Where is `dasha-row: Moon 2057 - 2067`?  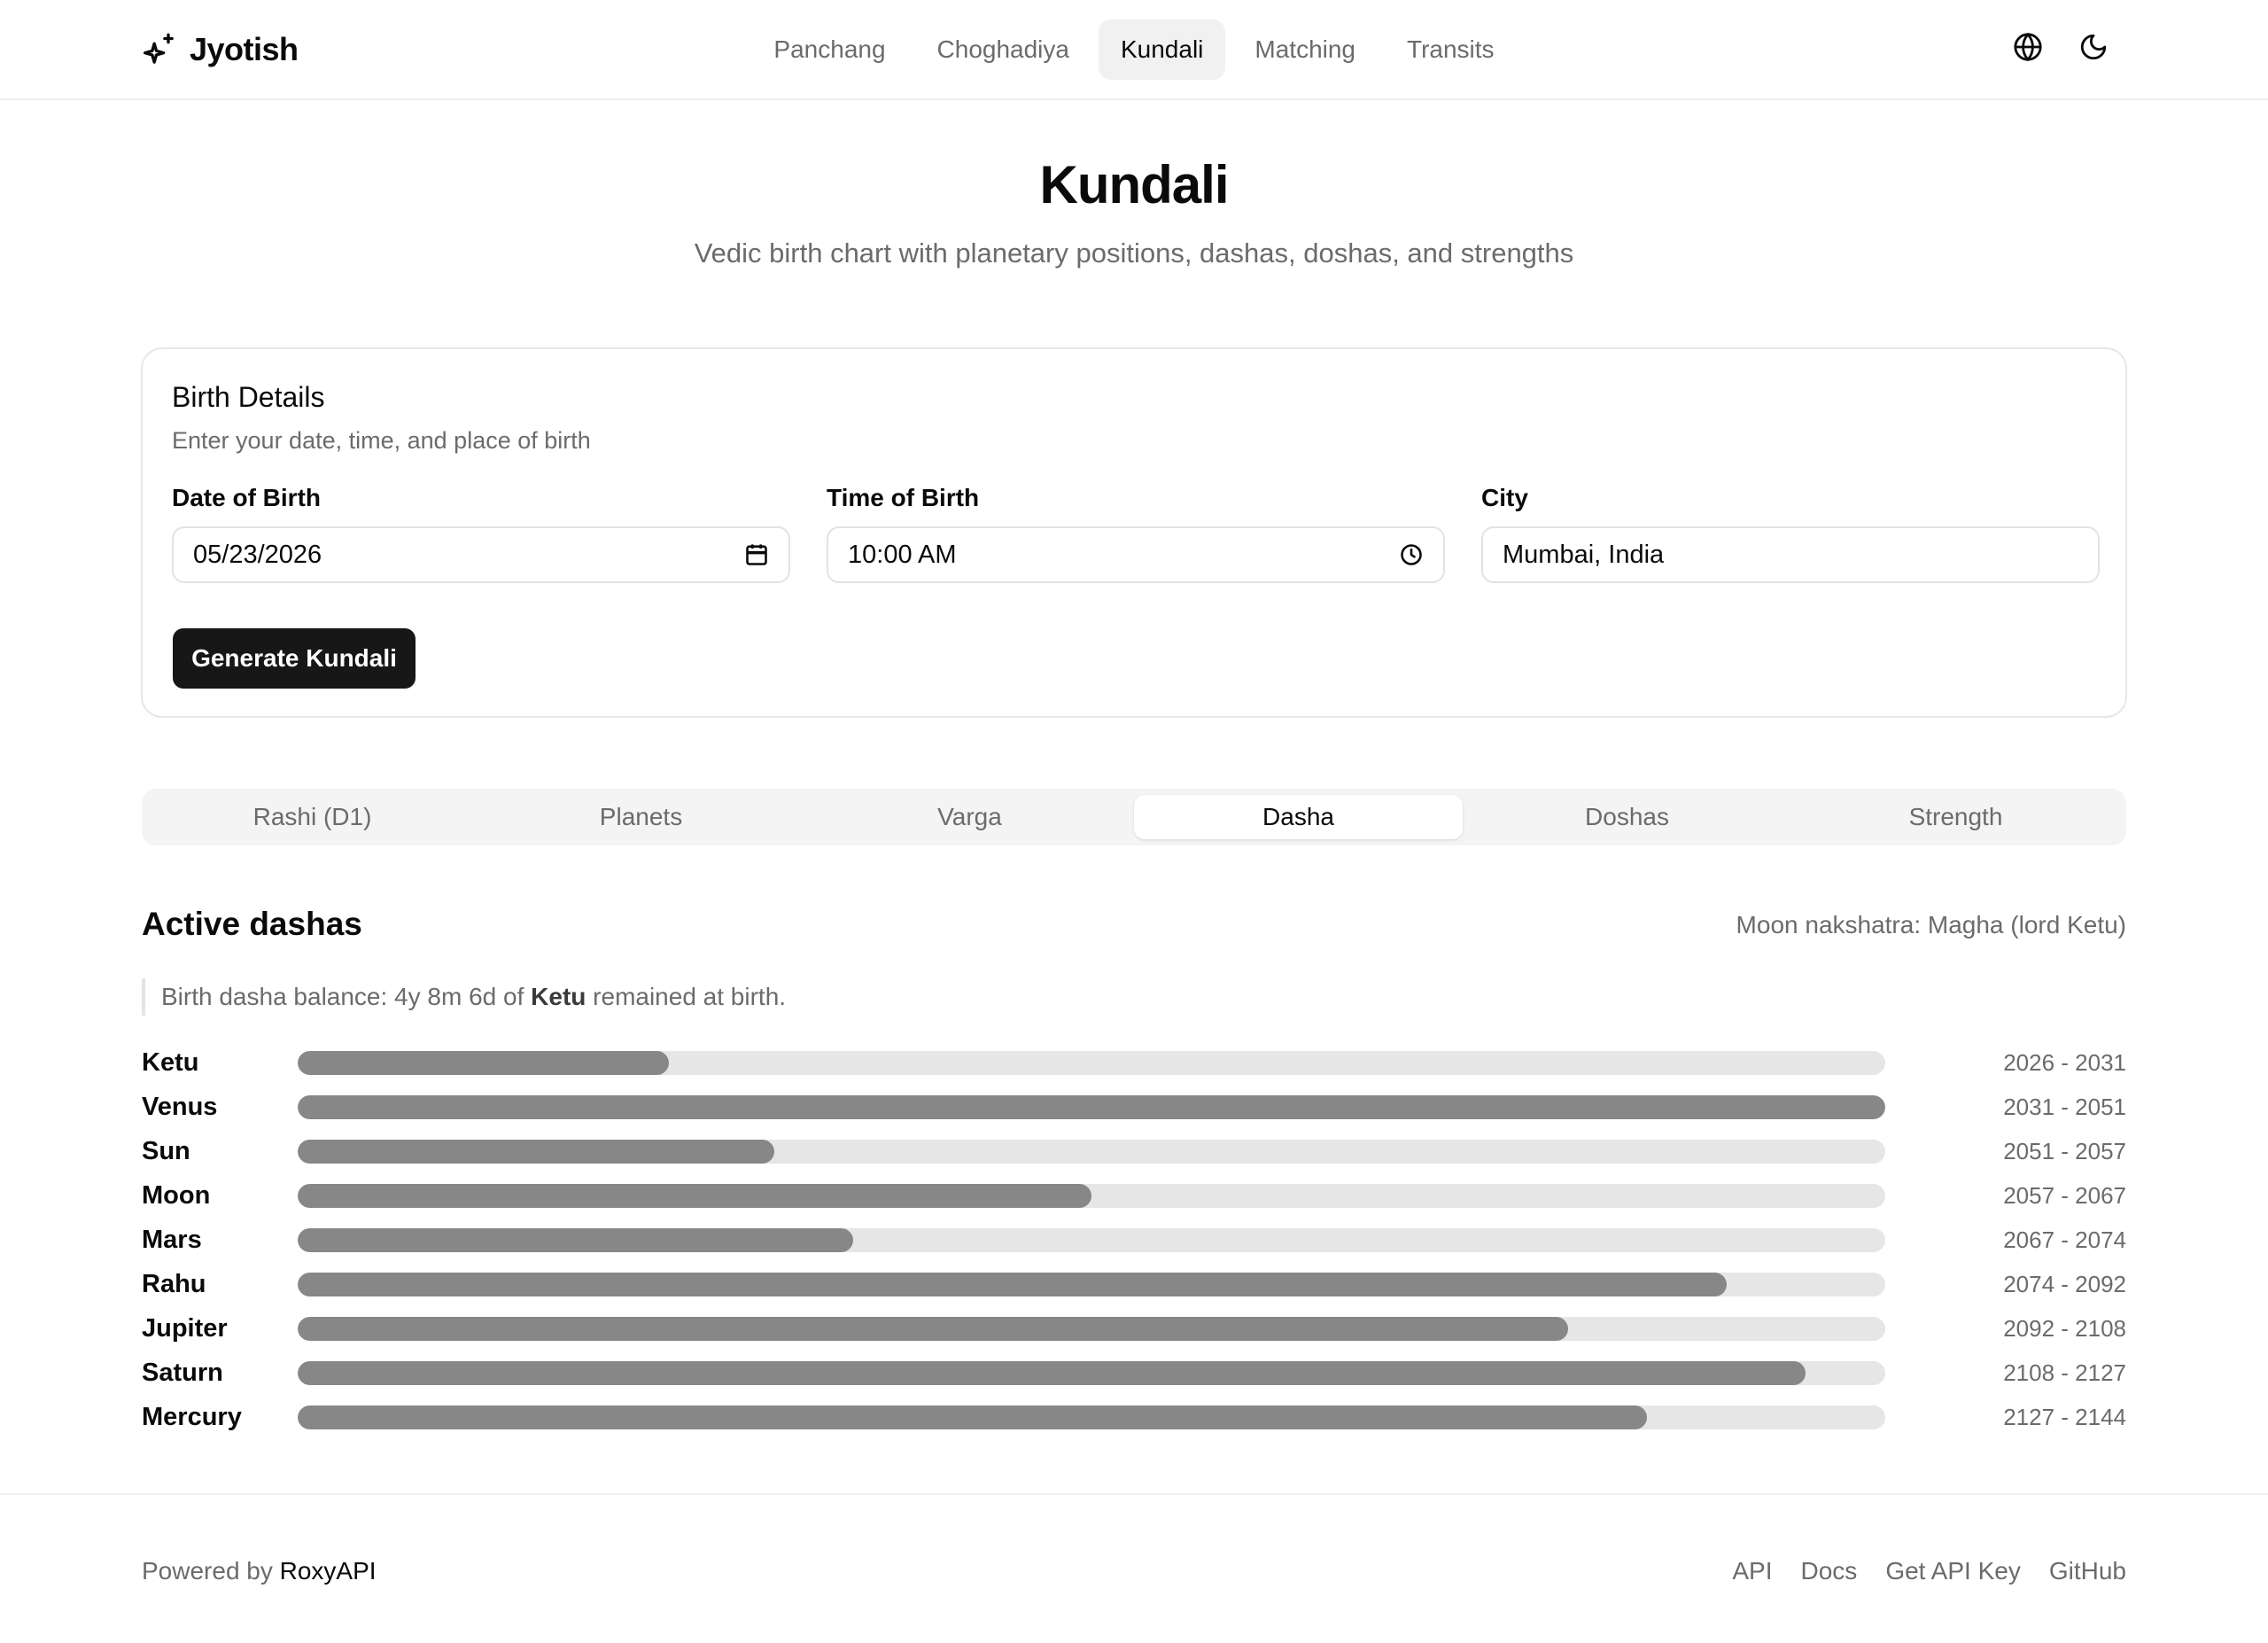 dasha-row: Moon 2057 - 2067 is located at coordinates (1134, 1195).